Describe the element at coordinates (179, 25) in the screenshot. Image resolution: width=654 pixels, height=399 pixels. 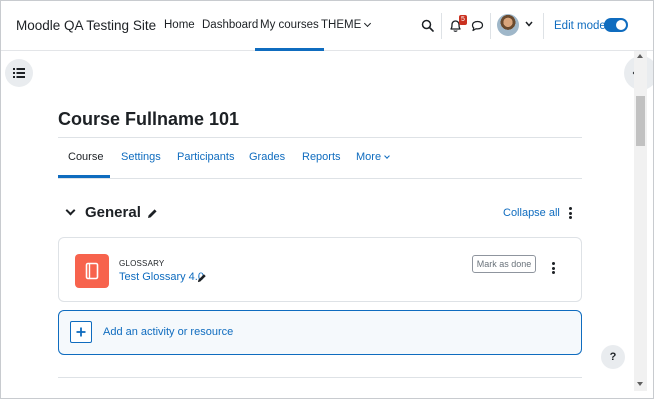
I see `nav-link-home: Home` at that location.